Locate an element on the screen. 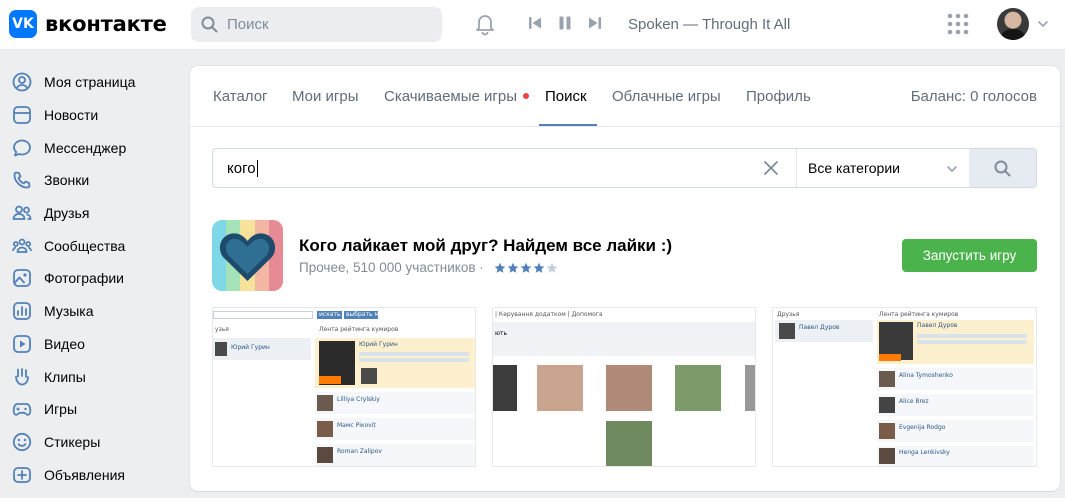  gamepad-icon is located at coordinates (22, 409).